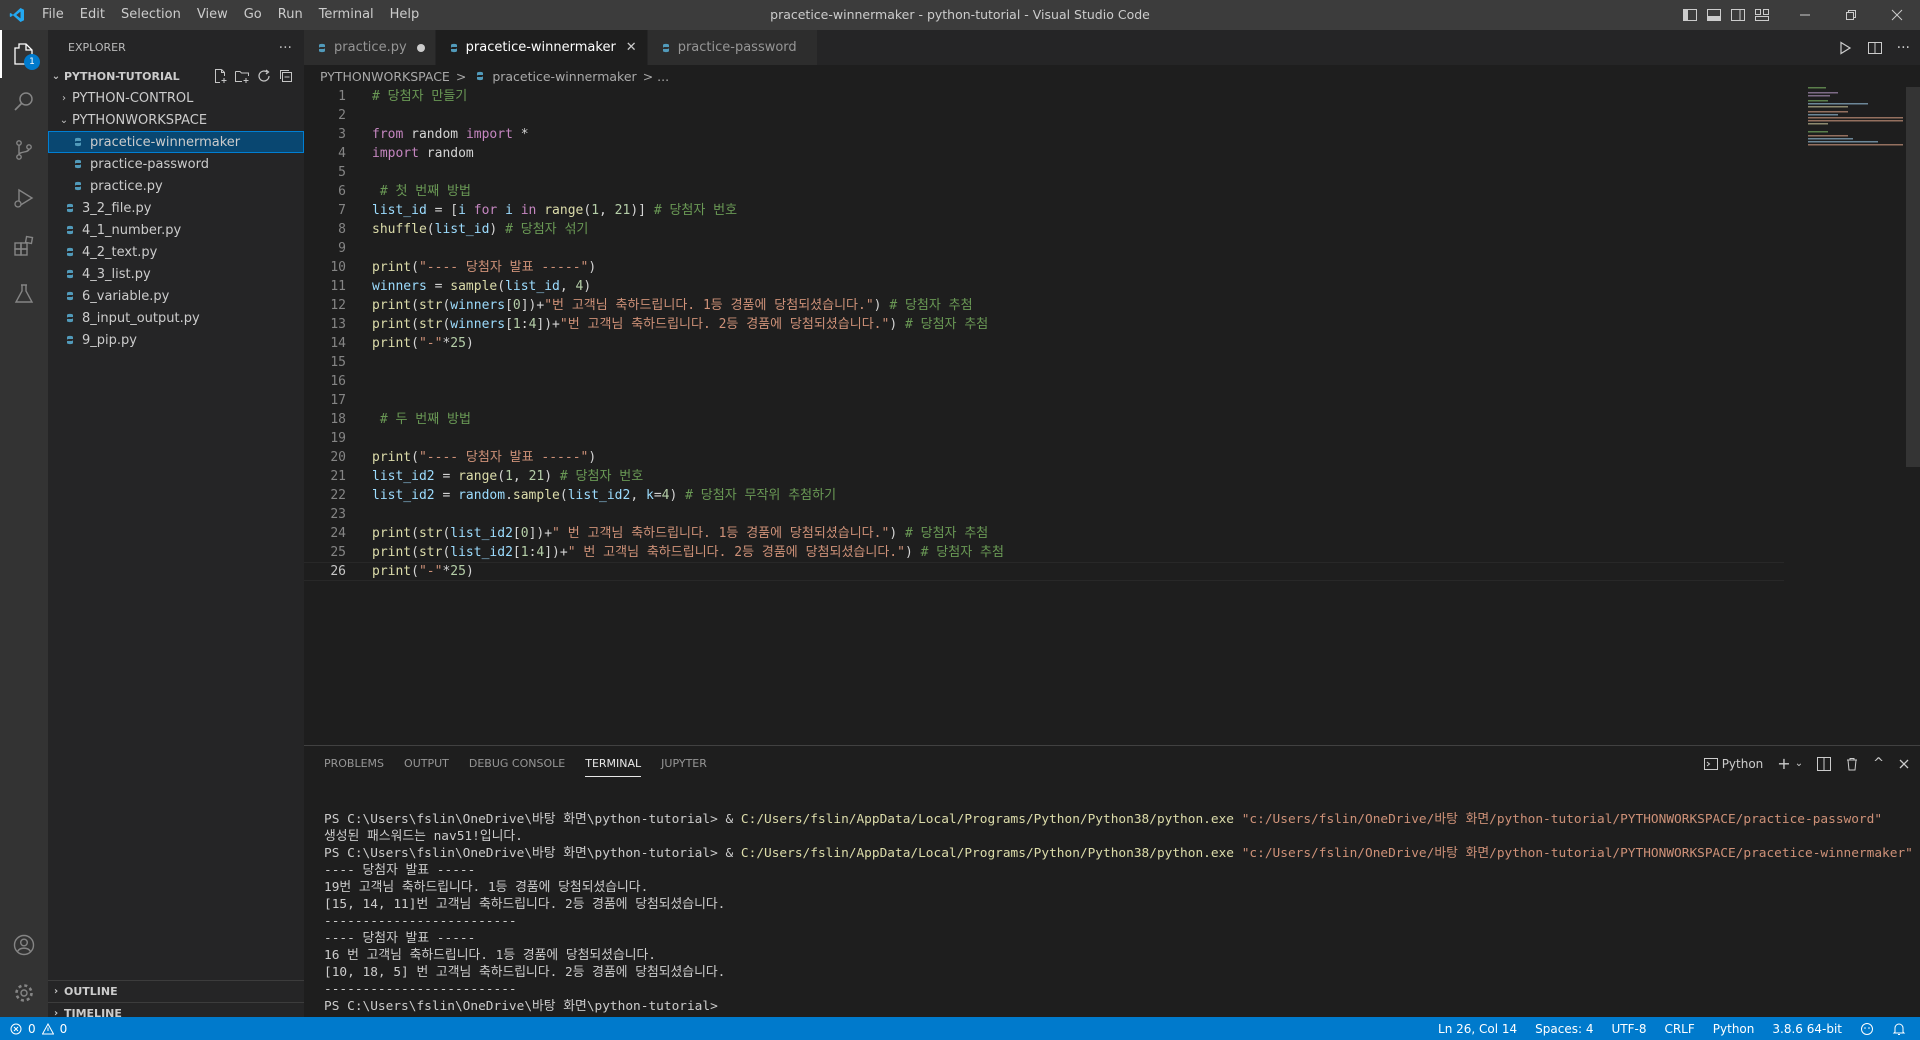 This screenshot has height=1040, width=1920. I want to click on notifications-bell-icon, so click(1899, 1029).